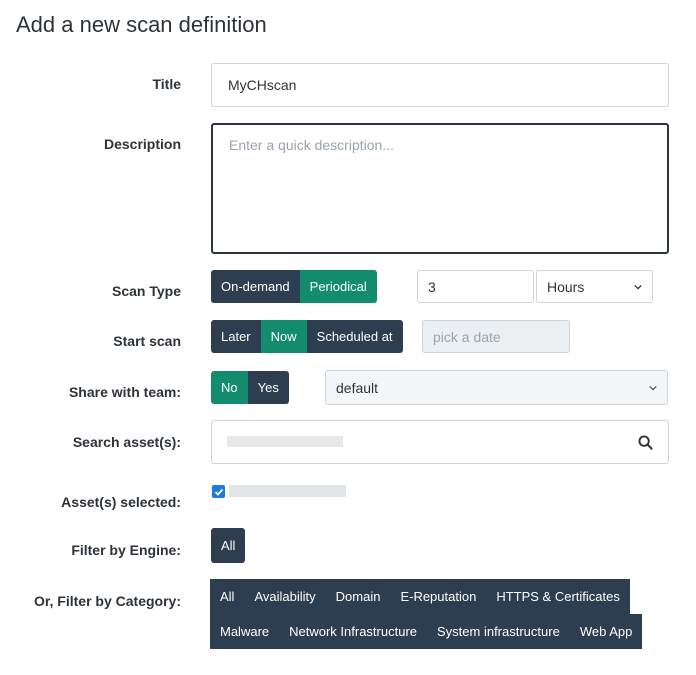 The height and width of the screenshot is (675, 696). What do you see at coordinates (141, 24) in the screenshot?
I see `page-title: Add a new scan definition` at bounding box center [141, 24].